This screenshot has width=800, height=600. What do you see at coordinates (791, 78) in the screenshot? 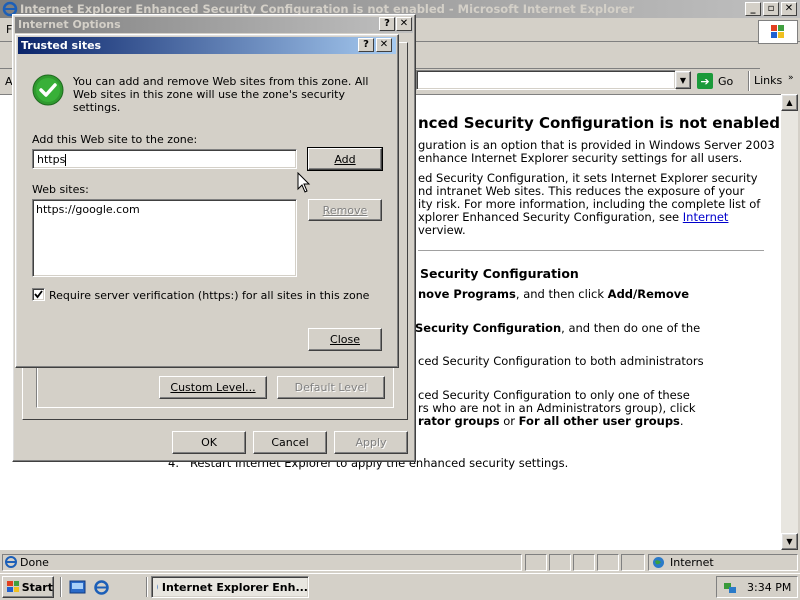
I see `links-chevron-icon: »` at bounding box center [791, 78].